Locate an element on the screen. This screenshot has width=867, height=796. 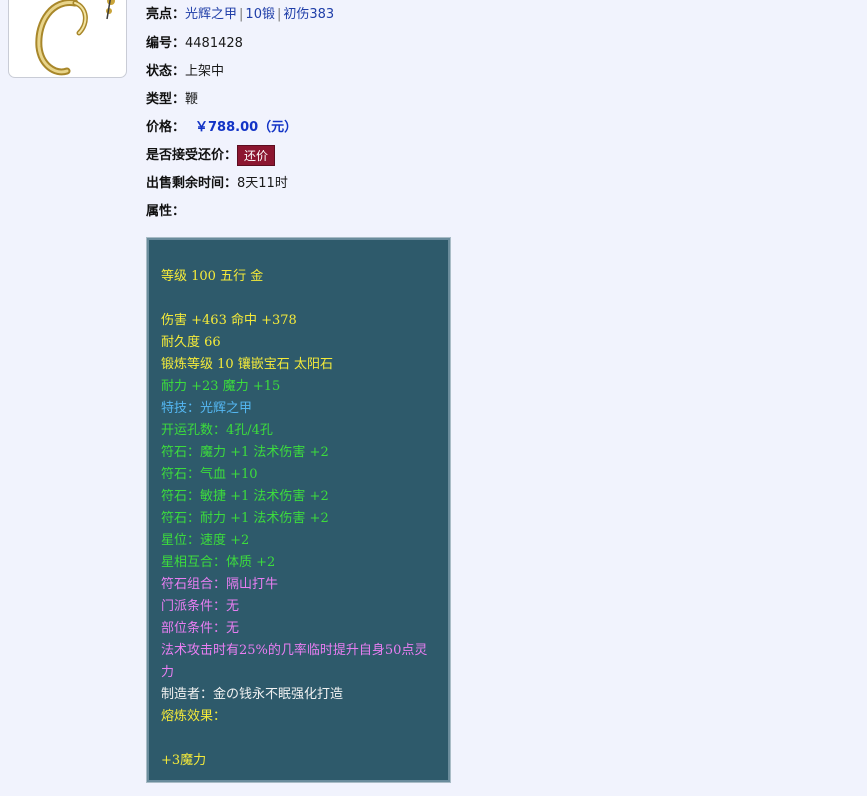
attr-star-match: 星相互合：体质 +2 is located at coordinates (218, 562).